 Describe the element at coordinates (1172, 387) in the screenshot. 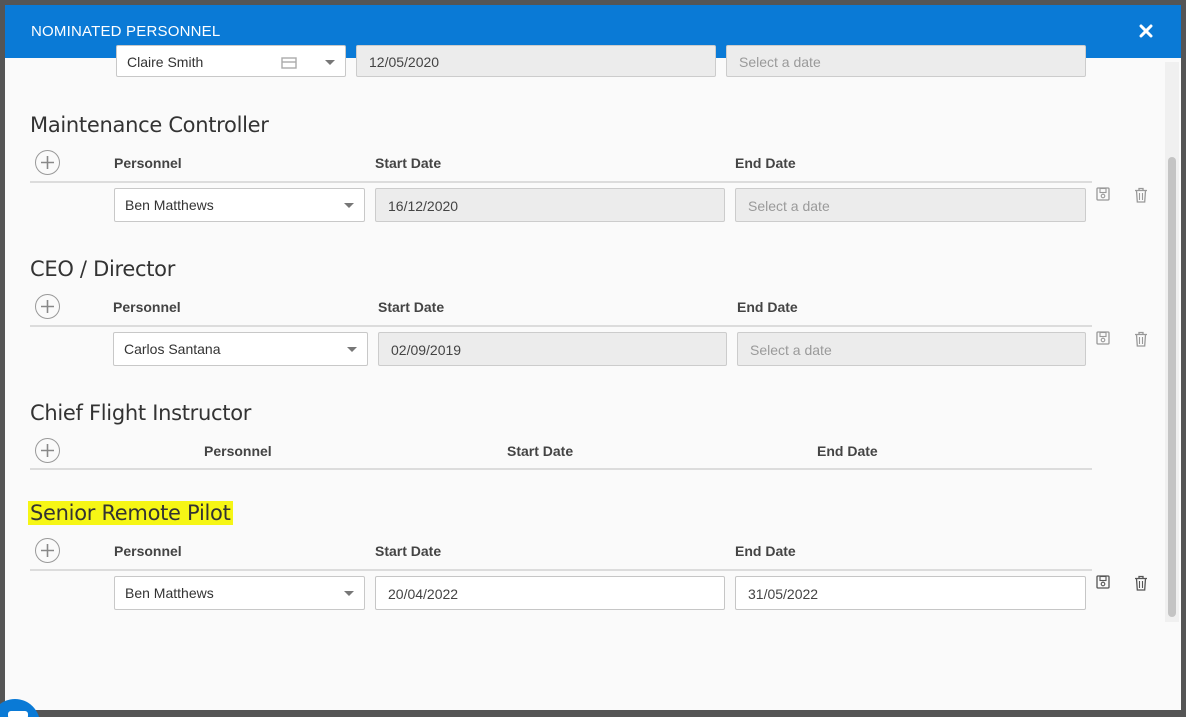

I see `scrollbar-thumb` at that location.